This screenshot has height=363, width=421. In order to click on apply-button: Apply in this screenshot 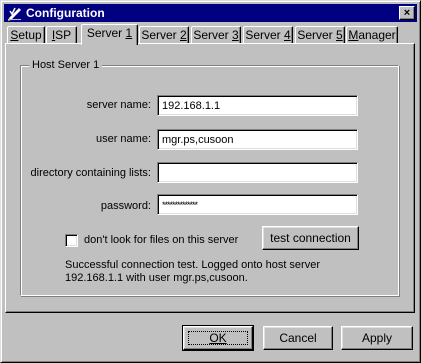, I will do `click(377, 338)`.